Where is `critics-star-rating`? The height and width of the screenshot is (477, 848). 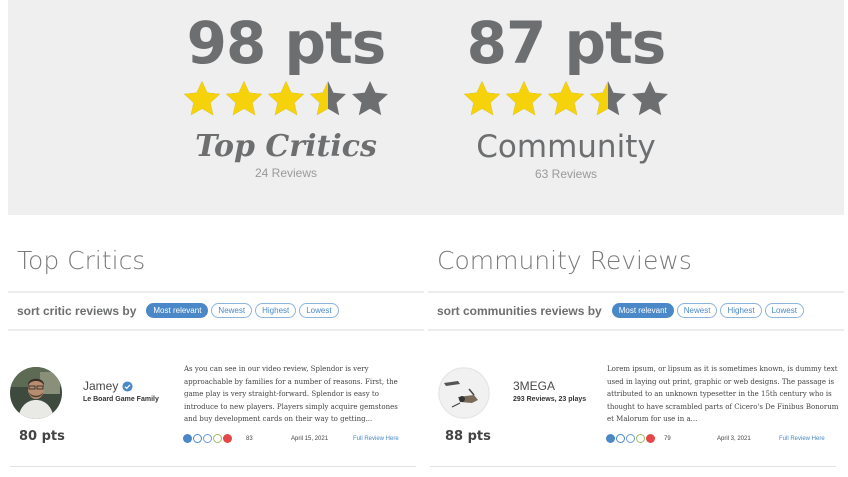
critics-star-rating is located at coordinates (286, 100).